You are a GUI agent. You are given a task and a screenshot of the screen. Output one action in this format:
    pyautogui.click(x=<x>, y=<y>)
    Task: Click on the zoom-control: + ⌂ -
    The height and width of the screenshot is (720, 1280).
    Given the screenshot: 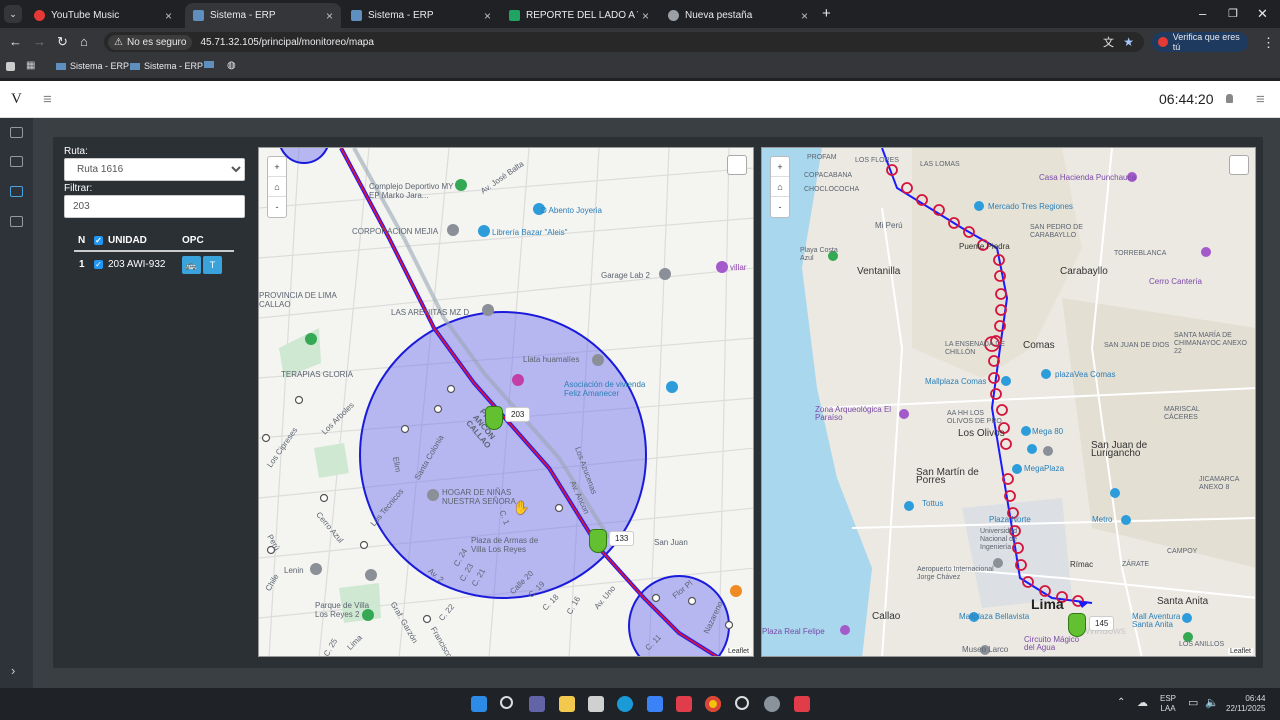 What is the action you would take?
    pyautogui.click(x=277, y=187)
    